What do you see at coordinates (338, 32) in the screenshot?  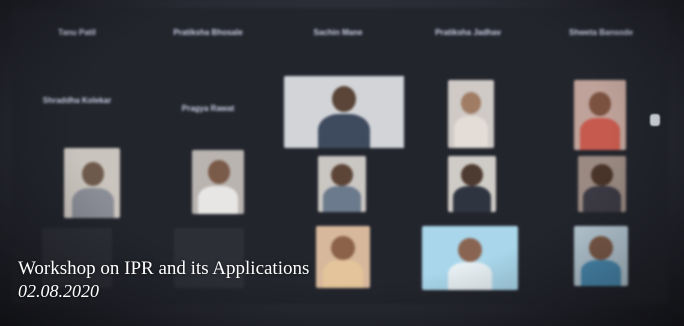 I see `participant-name: Sachin Mane` at bounding box center [338, 32].